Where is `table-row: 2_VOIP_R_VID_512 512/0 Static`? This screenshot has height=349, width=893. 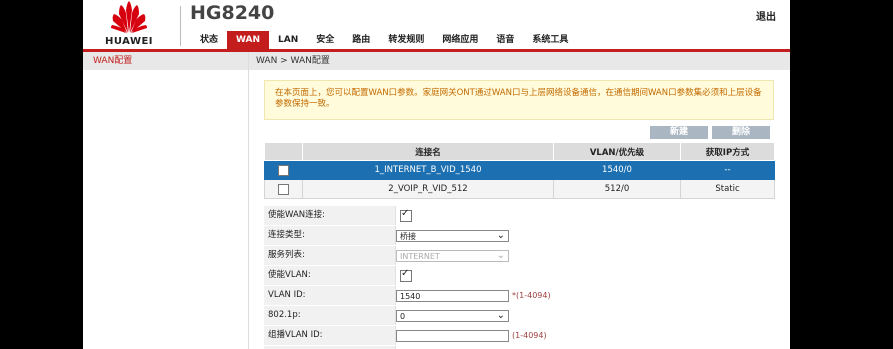 table-row: 2_VOIP_R_VID_512 512/0 Static is located at coordinates (519, 189).